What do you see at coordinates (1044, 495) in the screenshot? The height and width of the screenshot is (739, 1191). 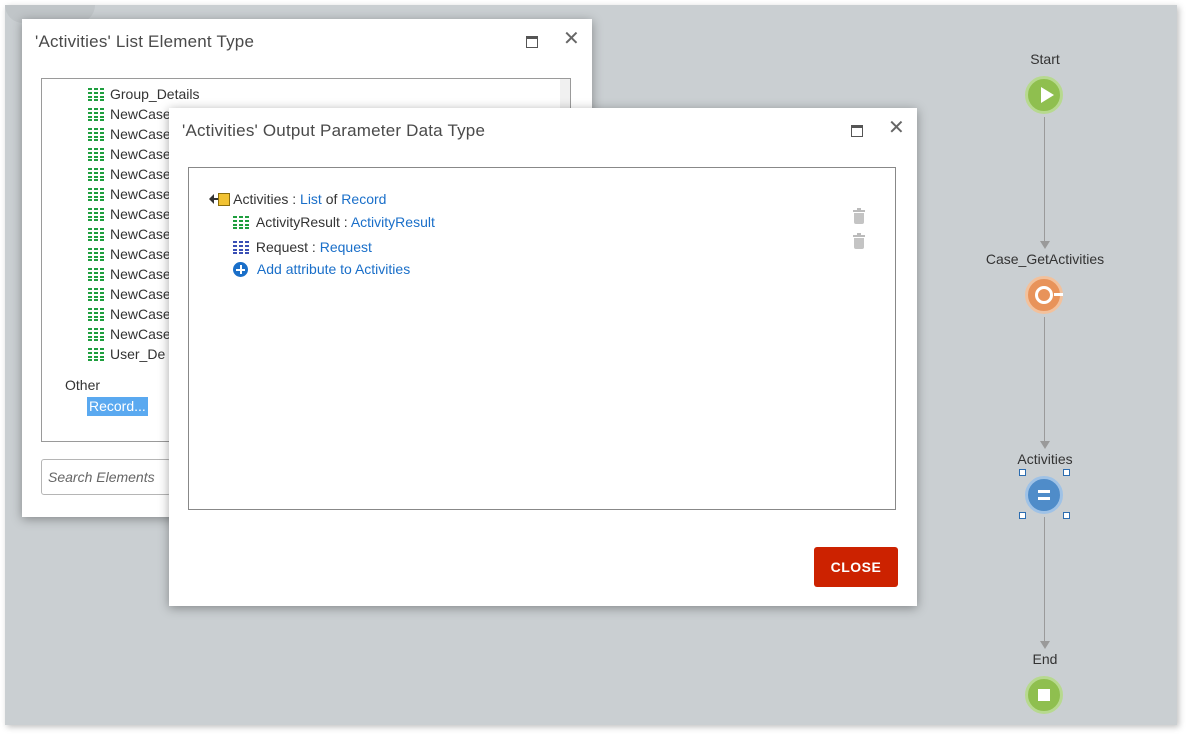 I see `assign-node-icon` at bounding box center [1044, 495].